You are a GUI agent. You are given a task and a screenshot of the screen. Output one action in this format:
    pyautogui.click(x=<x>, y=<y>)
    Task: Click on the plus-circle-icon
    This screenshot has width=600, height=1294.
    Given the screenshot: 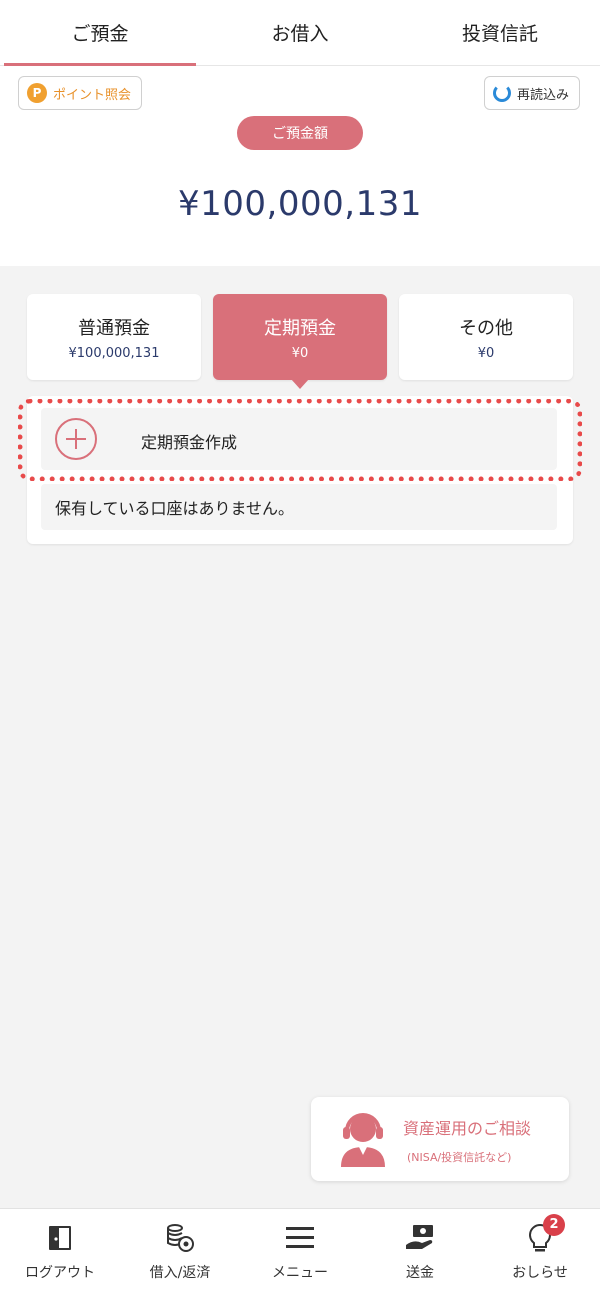 What is the action you would take?
    pyautogui.click(x=76, y=439)
    